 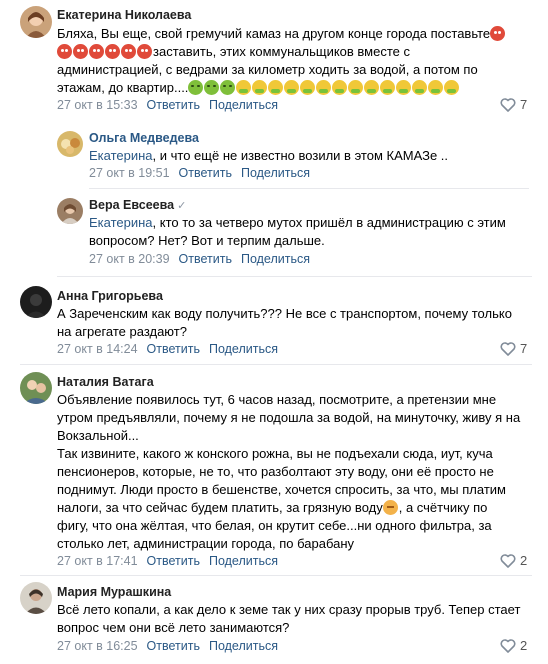 I want to click on comment-time: 27 окт в 15:33, so click(x=97, y=105).